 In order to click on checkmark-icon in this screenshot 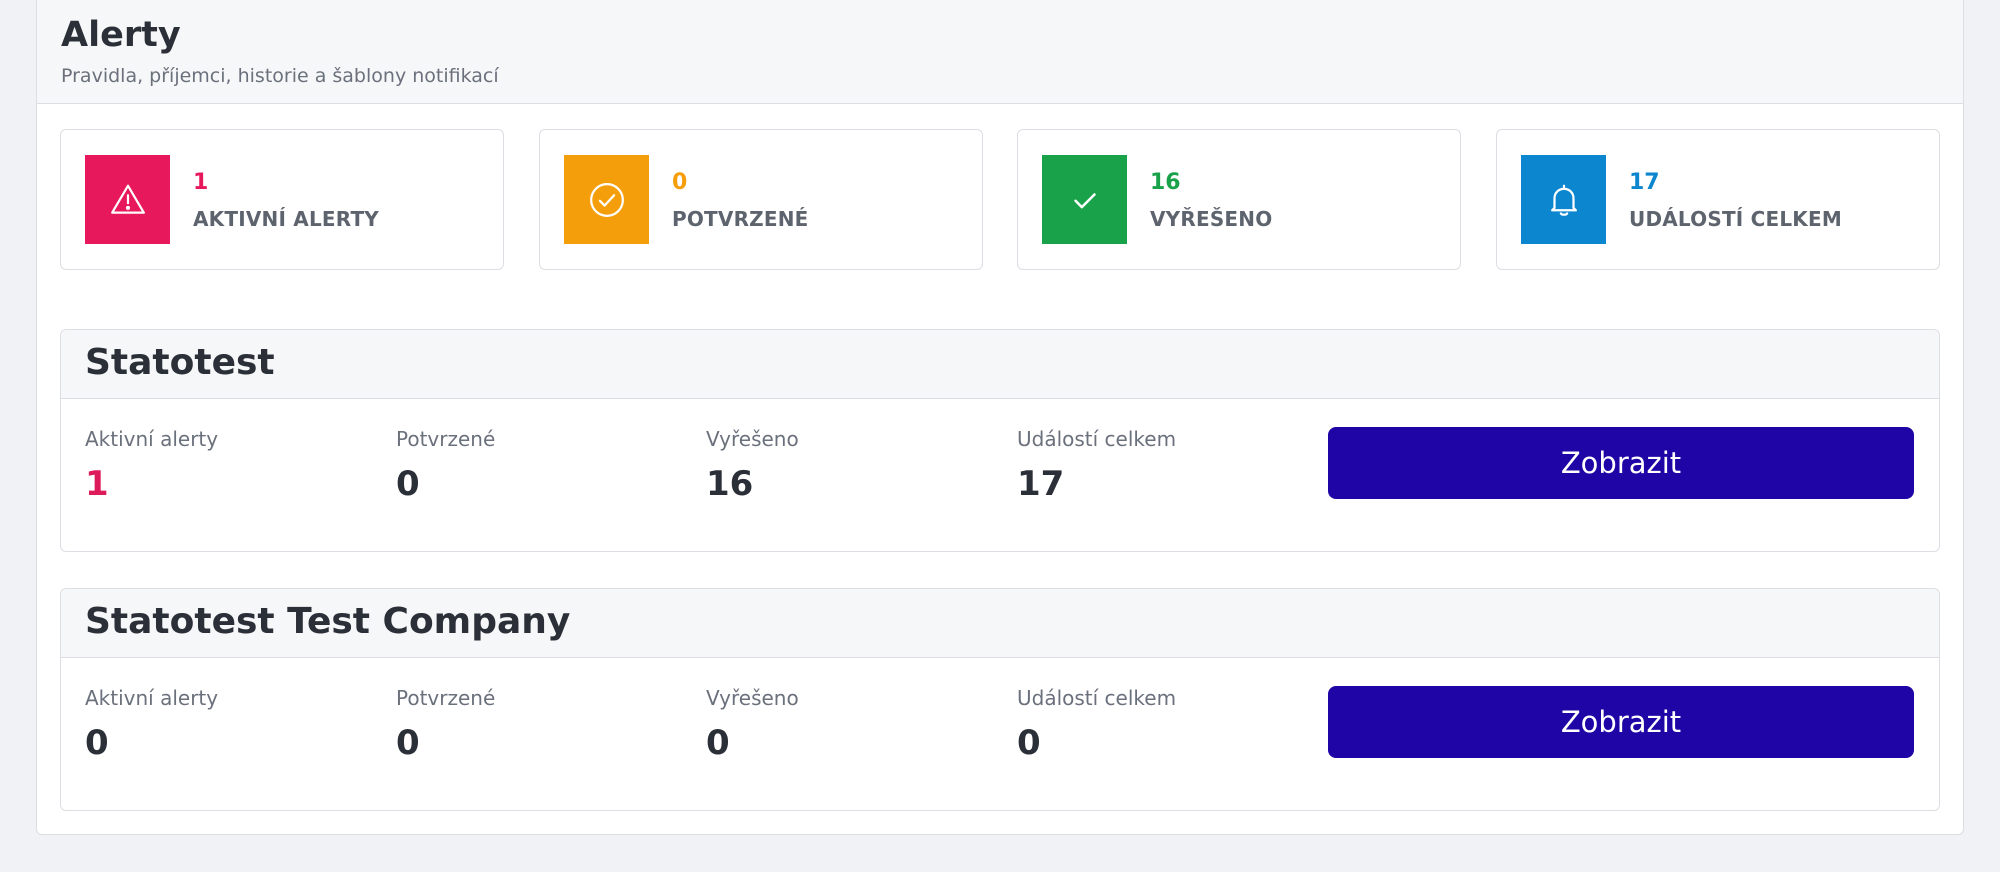, I will do `click(1084, 199)`.